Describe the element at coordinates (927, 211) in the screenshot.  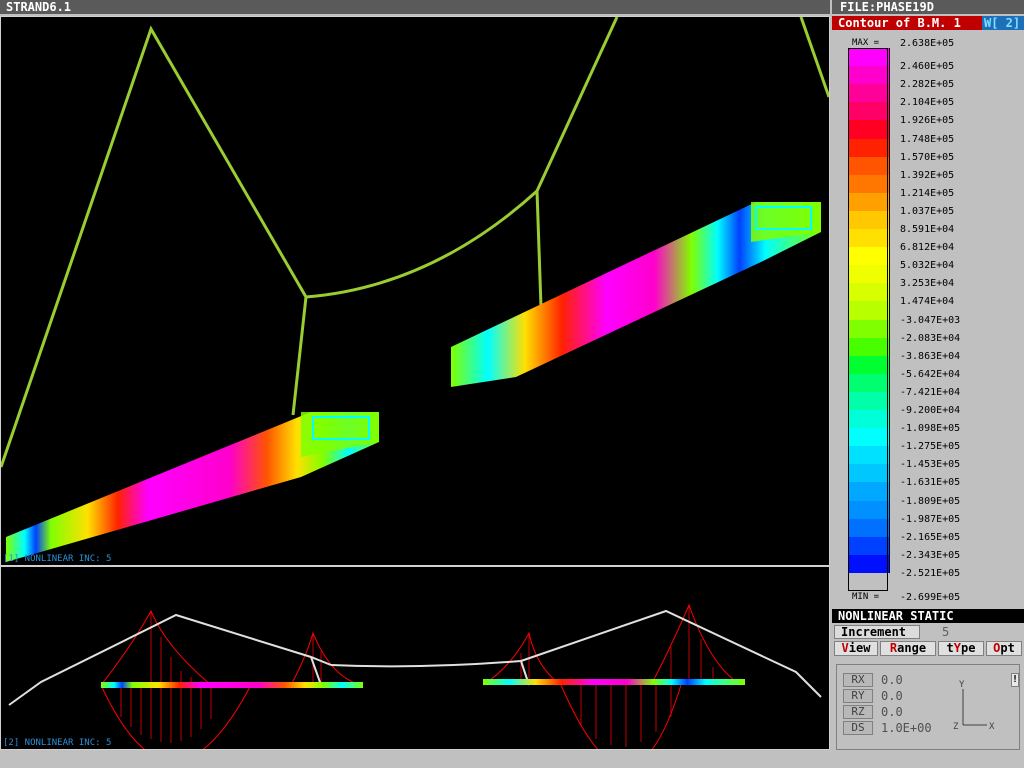
I see `legend-level-value: 1.037E+05` at that location.